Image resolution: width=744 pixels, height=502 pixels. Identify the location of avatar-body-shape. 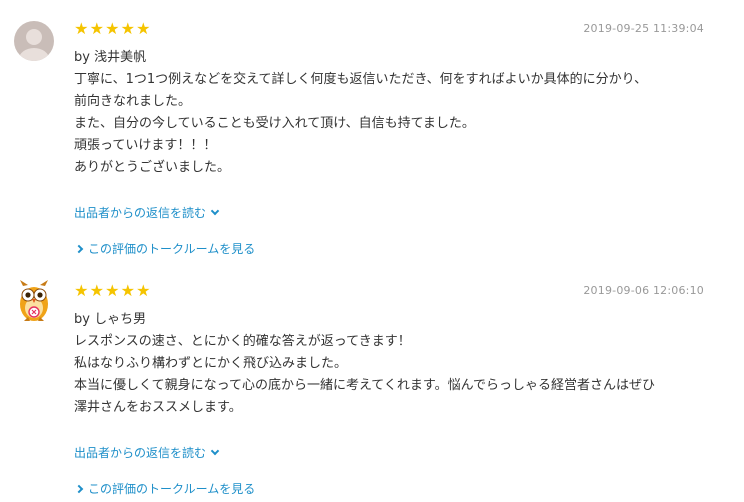
(34, 54).